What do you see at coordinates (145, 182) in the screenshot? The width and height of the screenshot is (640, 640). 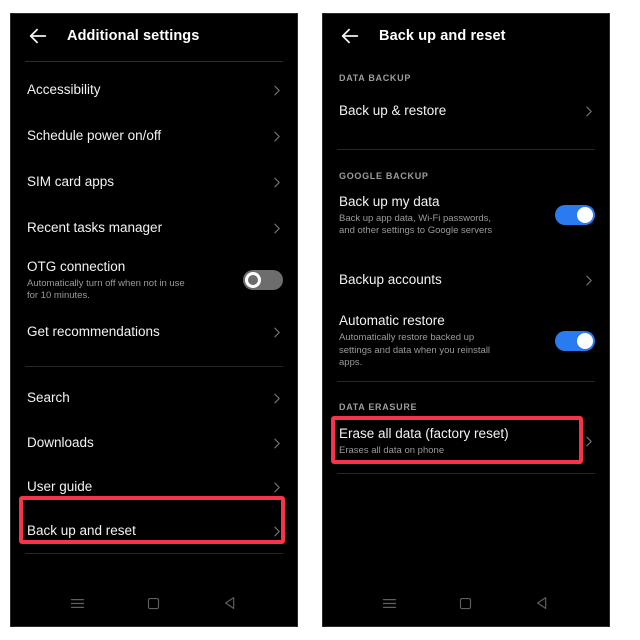 I see `row-text: SIM card apps` at bounding box center [145, 182].